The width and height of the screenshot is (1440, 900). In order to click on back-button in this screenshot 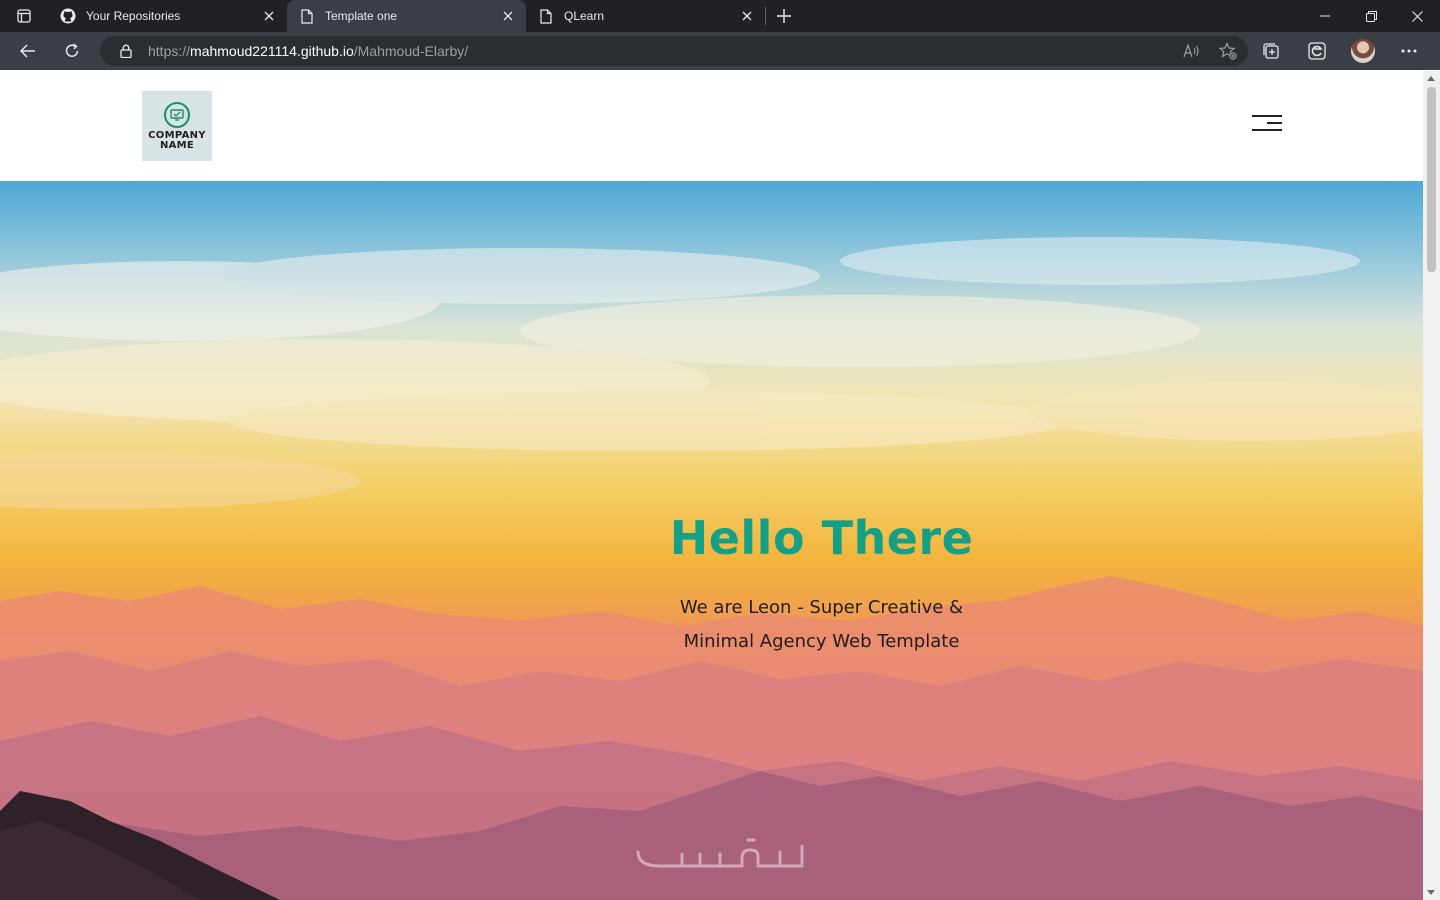, I will do `click(28, 51)`.